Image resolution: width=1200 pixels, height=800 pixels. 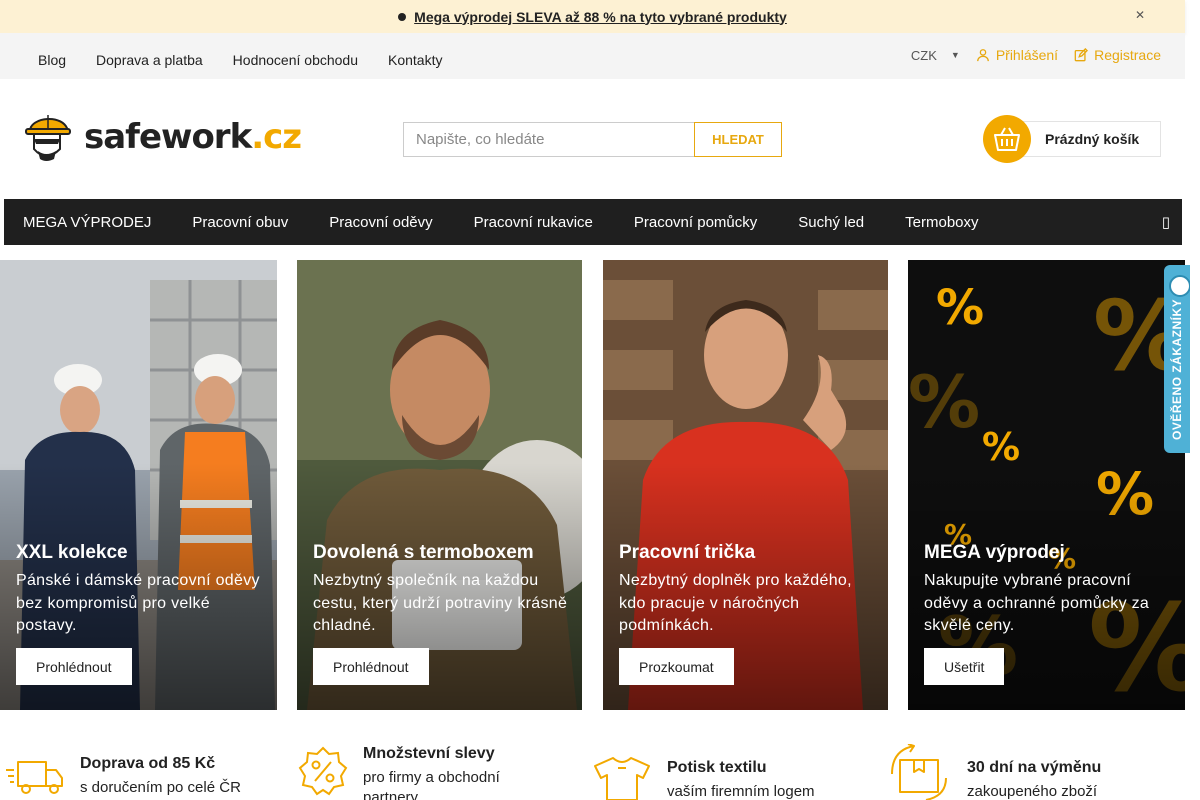 I want to click on banner-button: Prozkoumat, so click(x=676, y=666).